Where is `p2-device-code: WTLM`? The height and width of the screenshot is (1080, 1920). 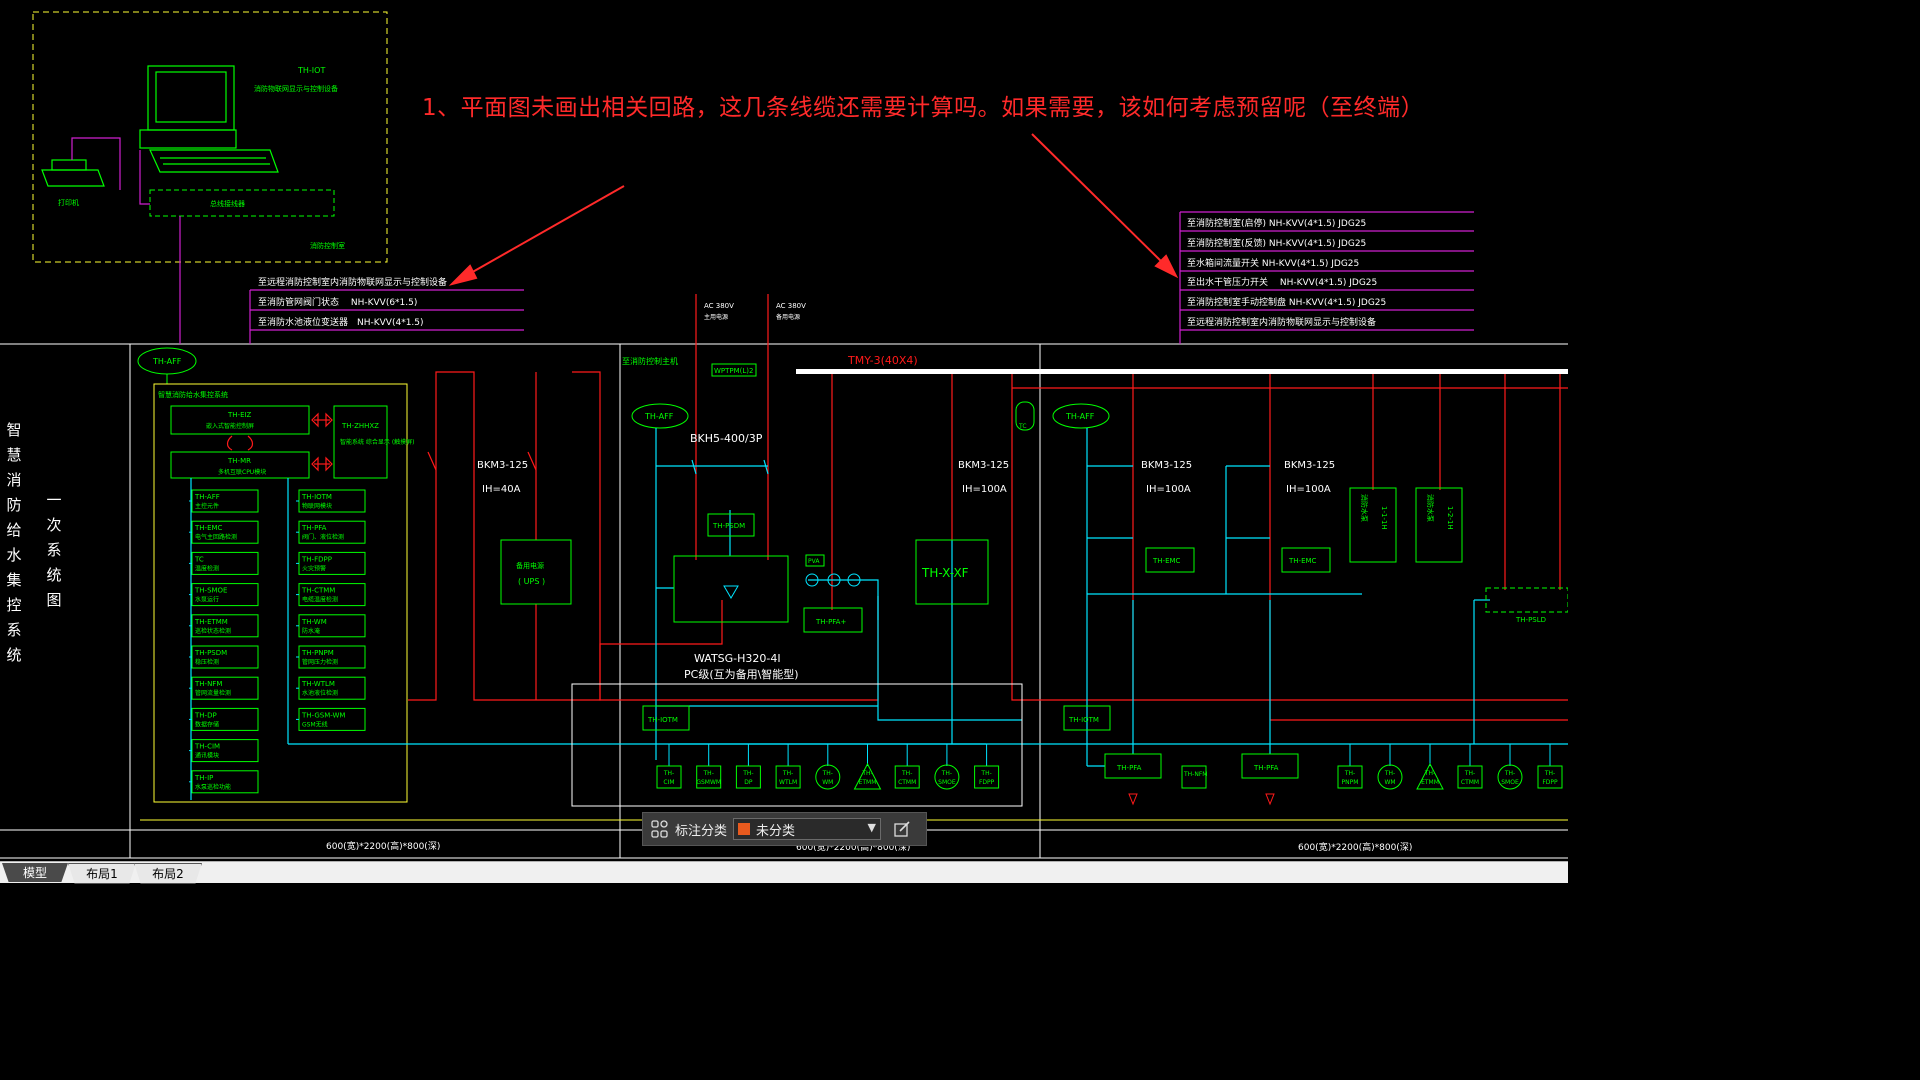 p2-device-code: WTLM is located at coordinates (788, 782).